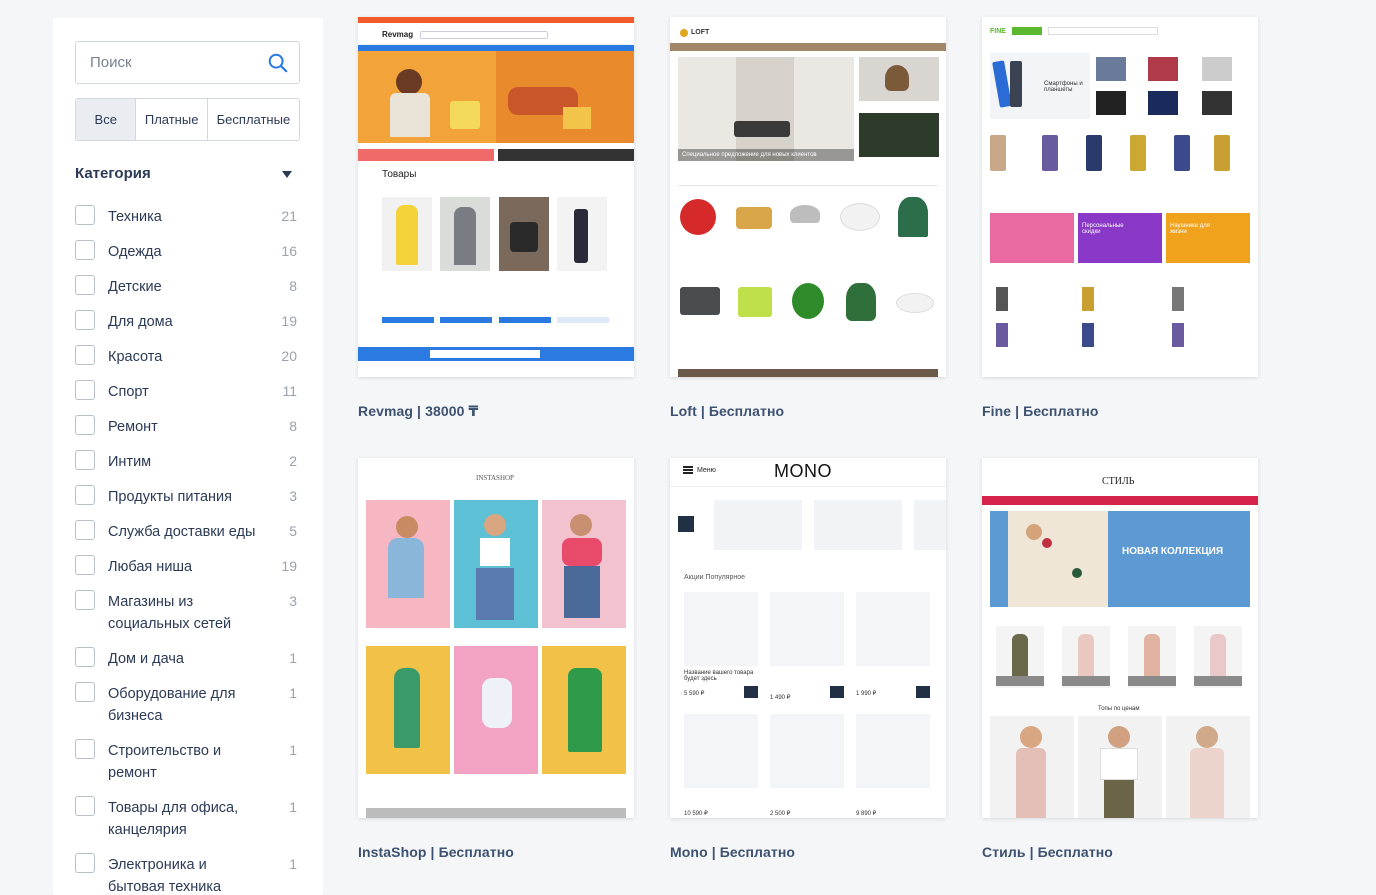  What do you see at coordinates (168, 62) in the screenshot?
I see `search-input` at bounding box center [168, 62].